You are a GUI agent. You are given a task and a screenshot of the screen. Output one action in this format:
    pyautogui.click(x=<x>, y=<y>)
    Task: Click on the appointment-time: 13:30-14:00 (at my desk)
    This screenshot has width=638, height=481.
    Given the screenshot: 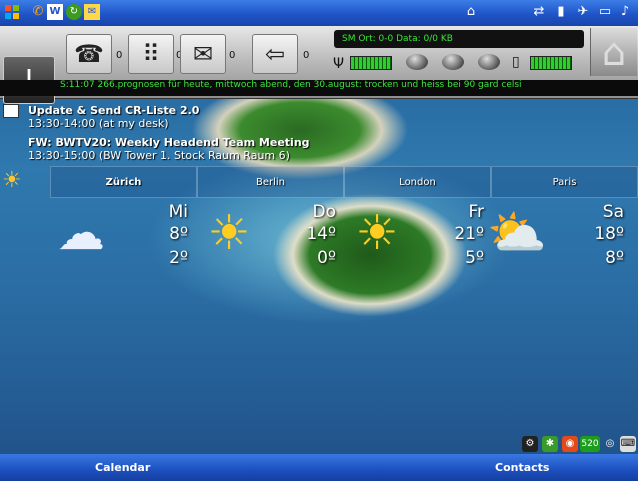 What is the action you would take?
    pyautogui.click(x=98, y=123)
    